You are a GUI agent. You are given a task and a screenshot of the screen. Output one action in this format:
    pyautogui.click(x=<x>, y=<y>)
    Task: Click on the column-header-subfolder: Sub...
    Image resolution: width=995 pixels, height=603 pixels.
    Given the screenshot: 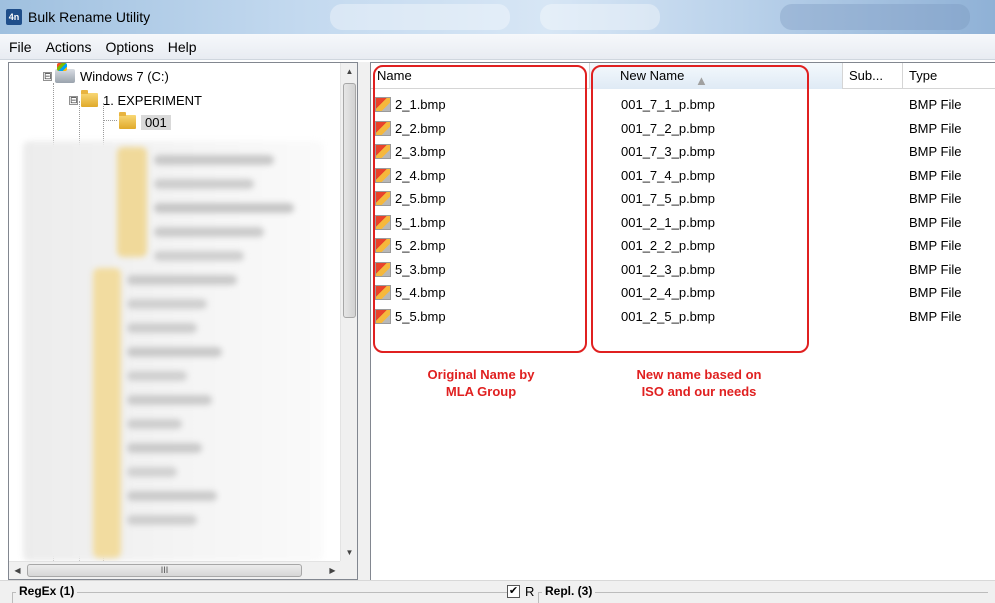 What is the action you would take?
    pyautogui.click(x=873, y=76)
    